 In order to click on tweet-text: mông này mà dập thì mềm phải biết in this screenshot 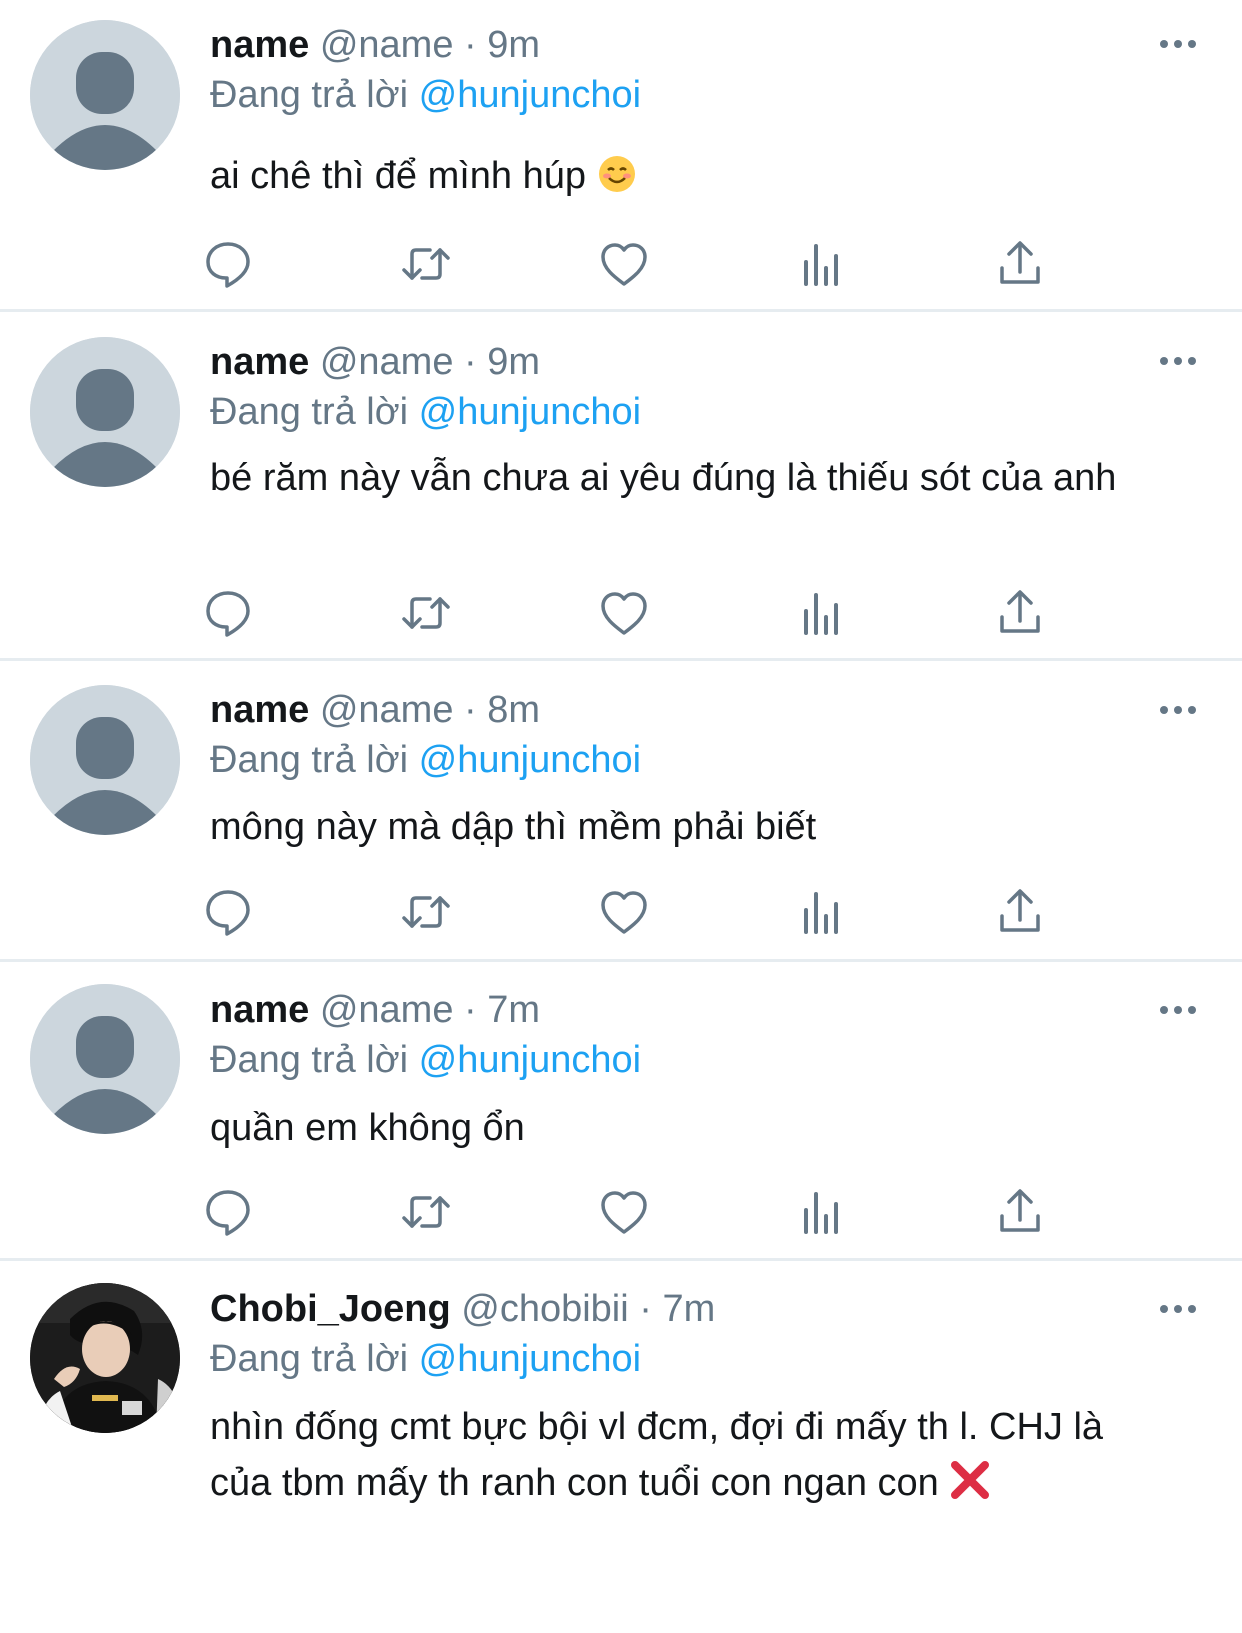, I will do `click(710, 827)`.